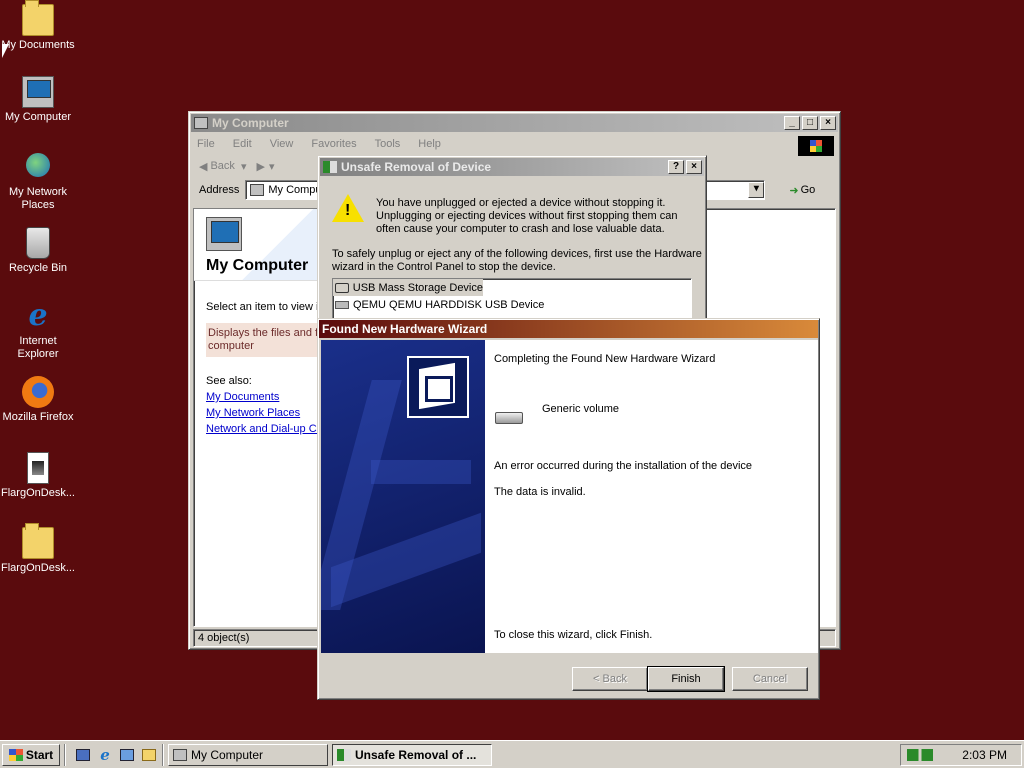  I want to click on menu-help: Help, so click(429, 144).